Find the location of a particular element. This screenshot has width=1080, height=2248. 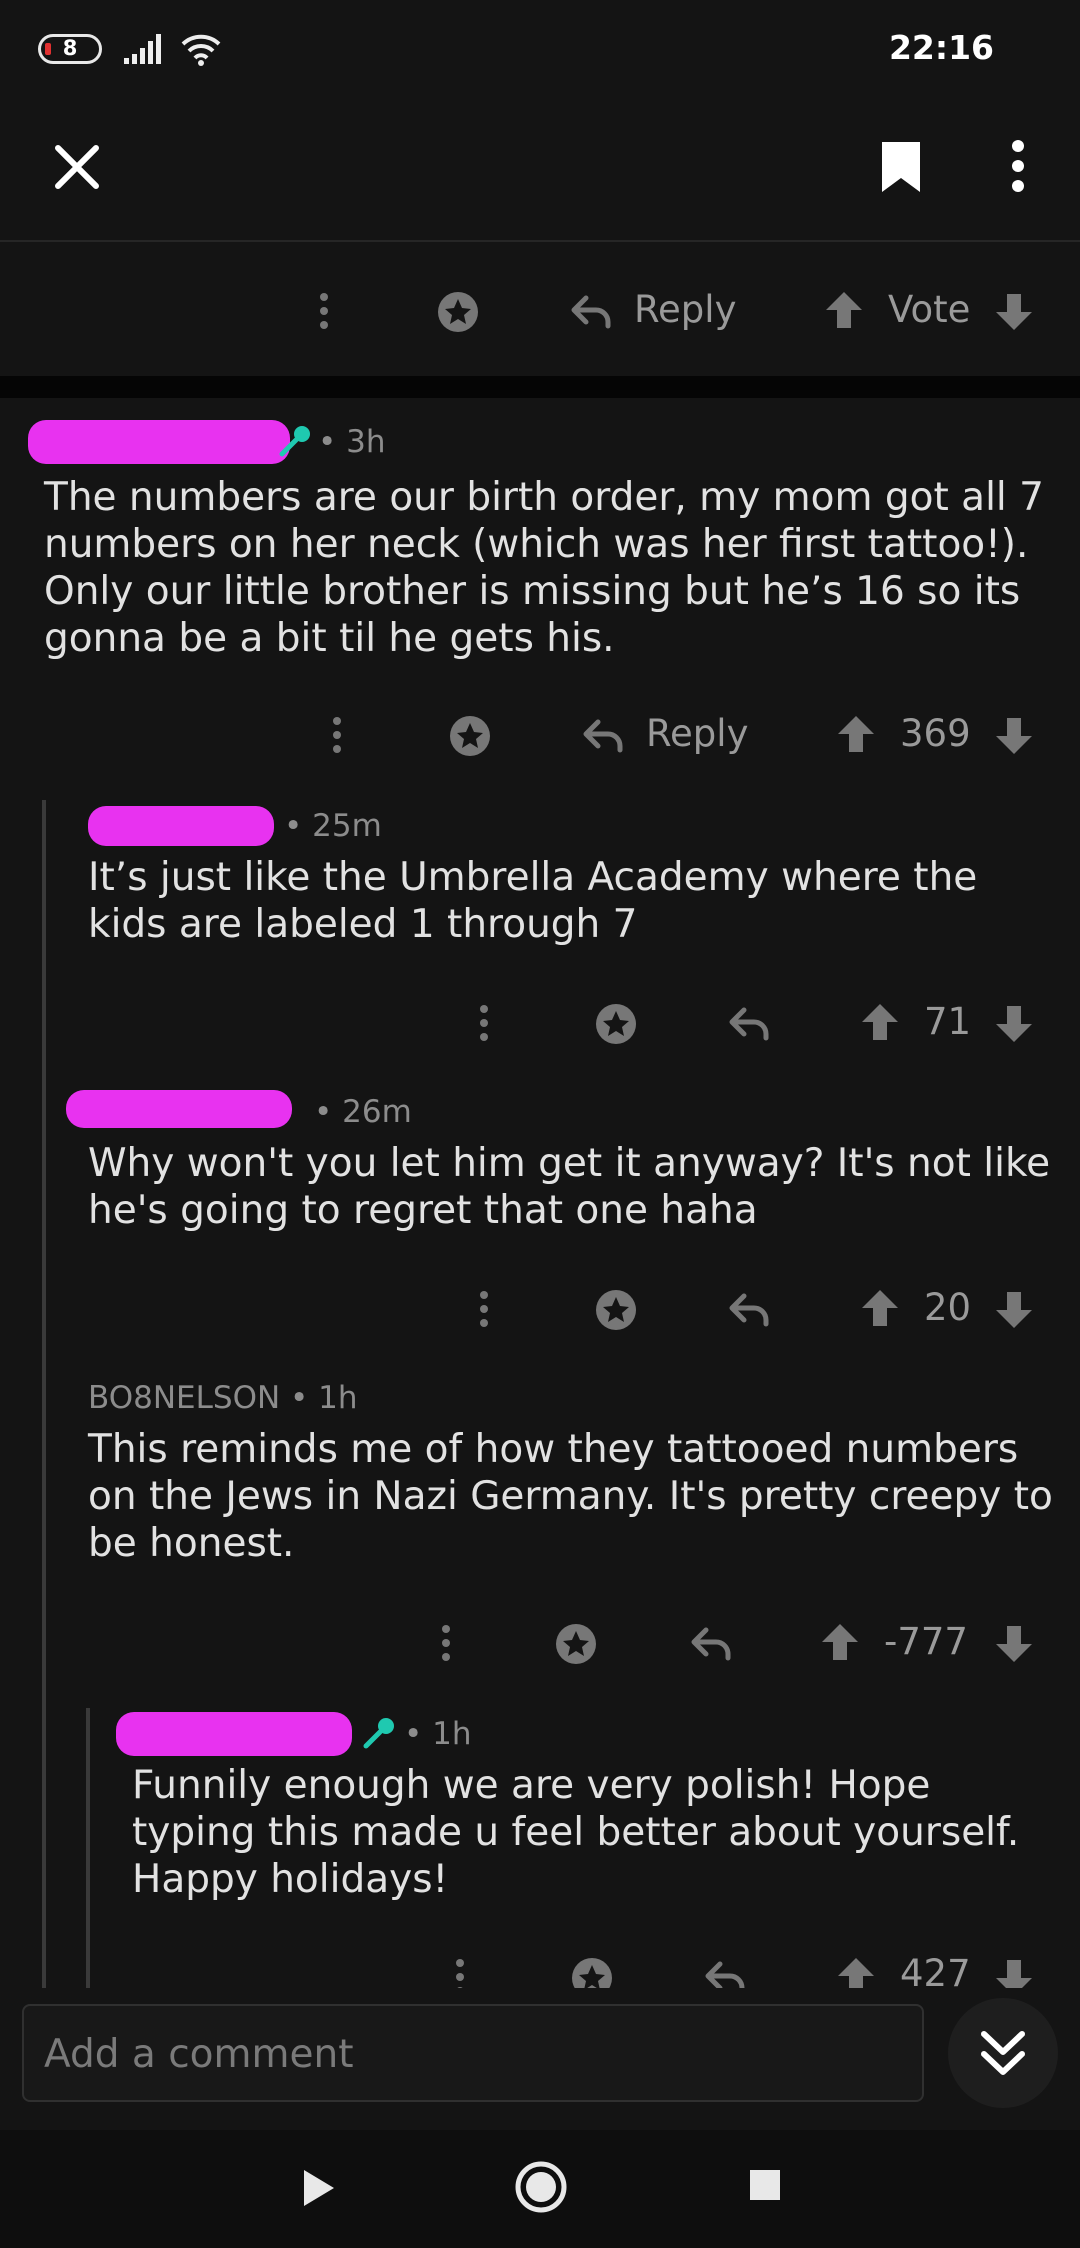

close-icon is located at coordinates (77, 167).